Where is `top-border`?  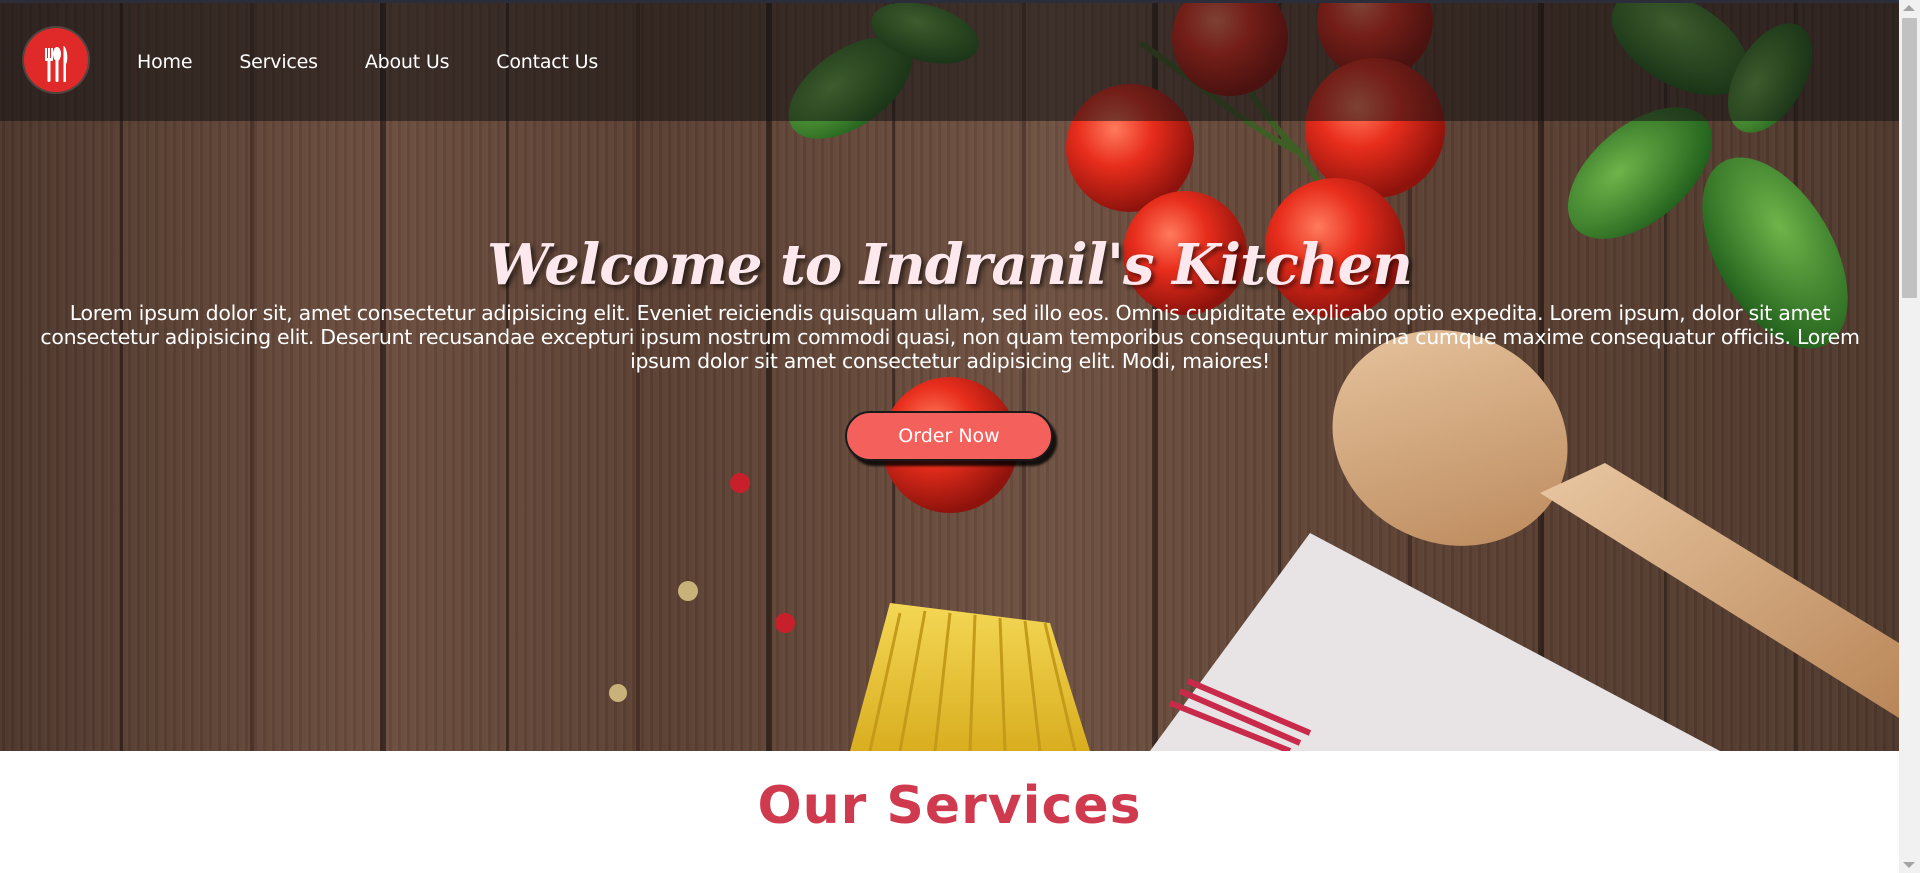
top-border is located at coordinates (949, 1).